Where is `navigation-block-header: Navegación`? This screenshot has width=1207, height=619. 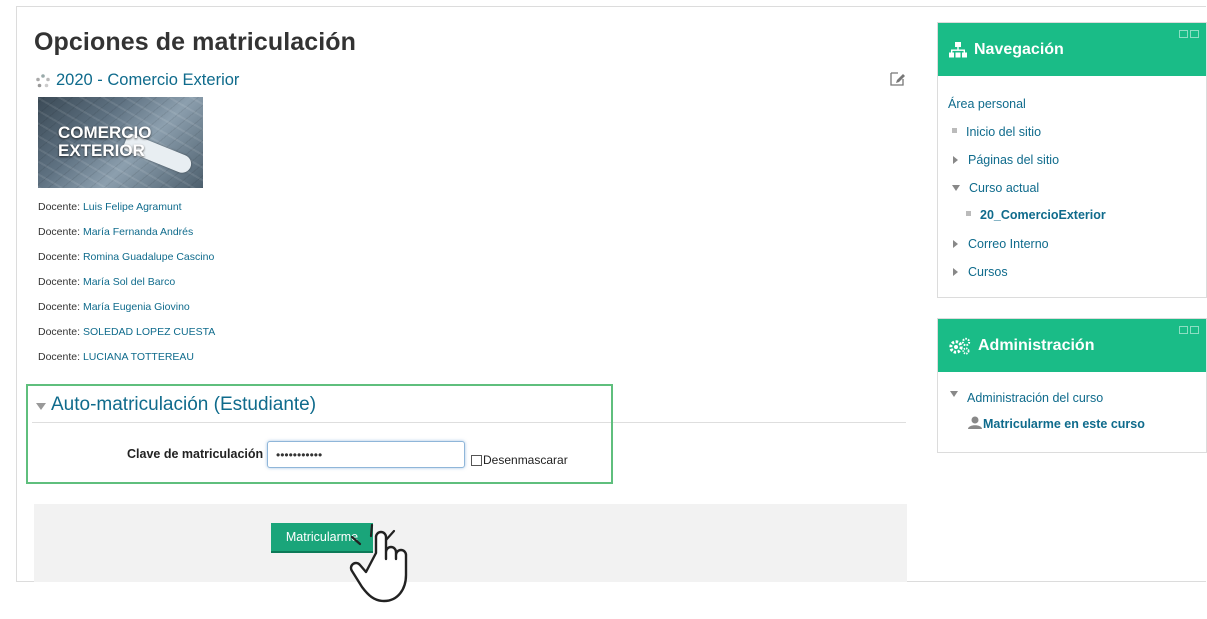
navigation-block-header: Navegación is located at coordinates (1072, 49).